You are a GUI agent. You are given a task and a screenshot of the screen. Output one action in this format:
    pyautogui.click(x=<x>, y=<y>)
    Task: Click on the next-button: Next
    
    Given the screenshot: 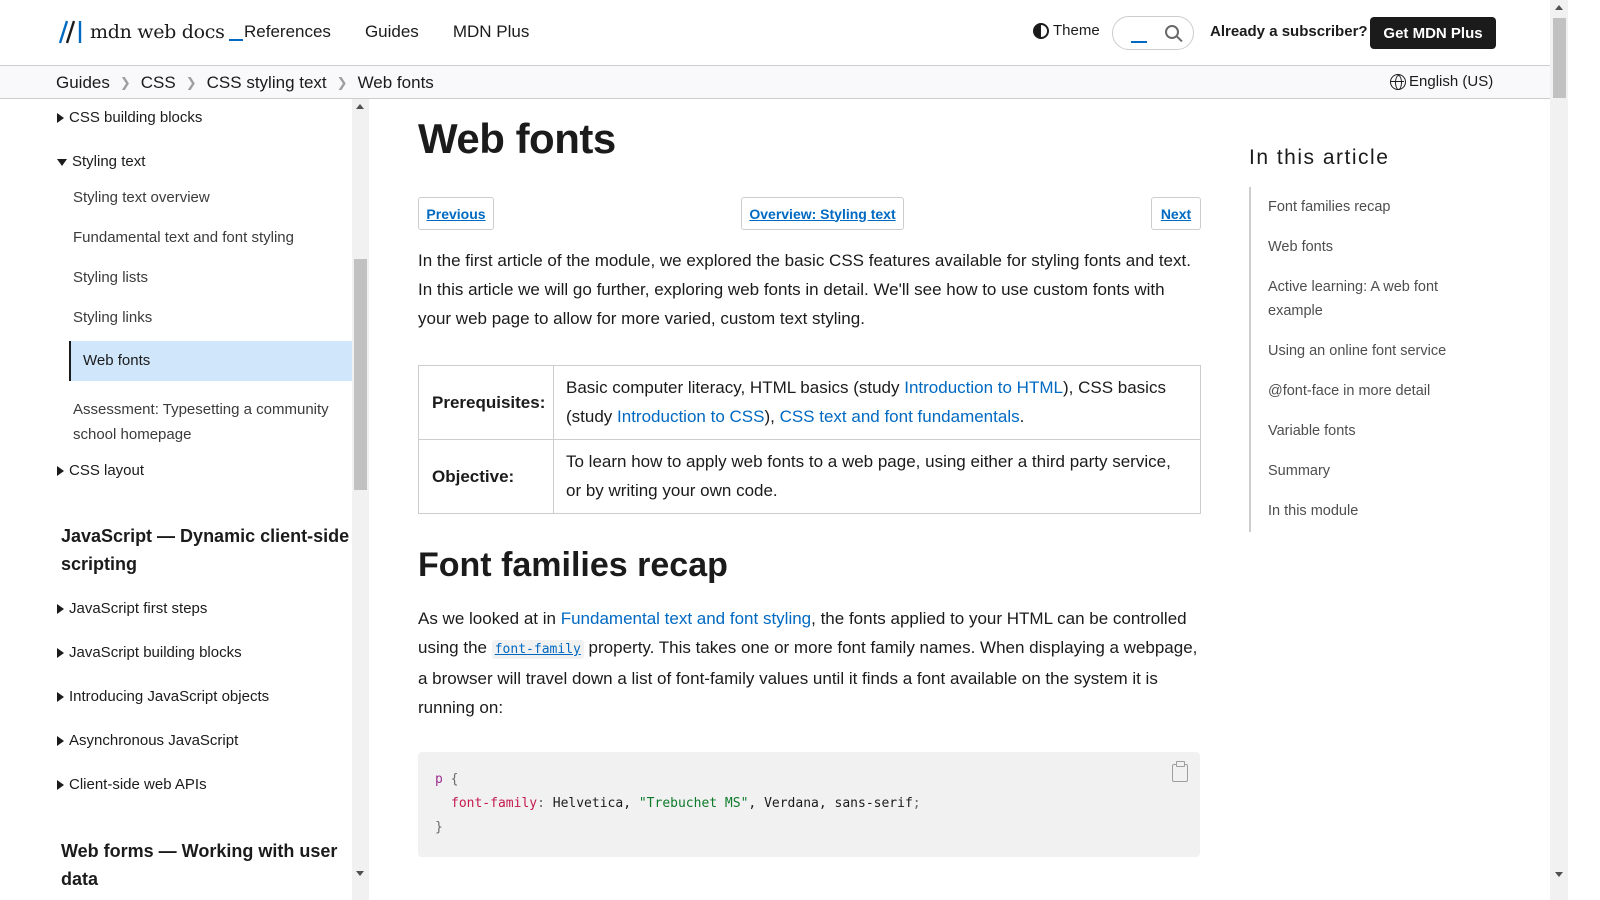 What is the action you would take?
    pyautogui.click(x=1176, y=213)
    